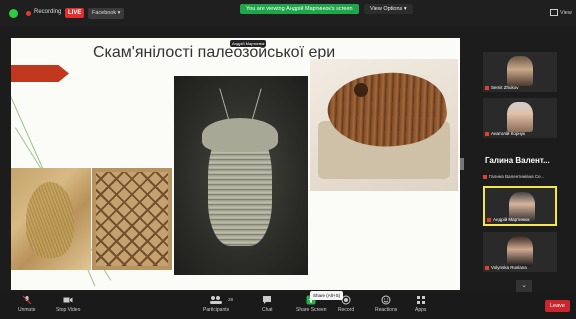  Describe the element at coordinates (27, 300) in the screenshot. I see `mic-muted-icon` at that location.